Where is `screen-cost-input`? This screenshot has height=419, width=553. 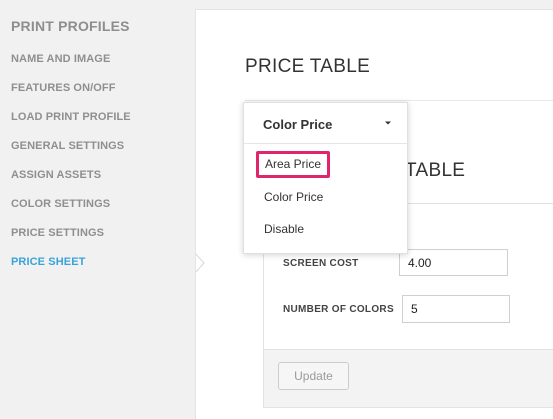
screen-cost-input is located at coordinates (453, 262).